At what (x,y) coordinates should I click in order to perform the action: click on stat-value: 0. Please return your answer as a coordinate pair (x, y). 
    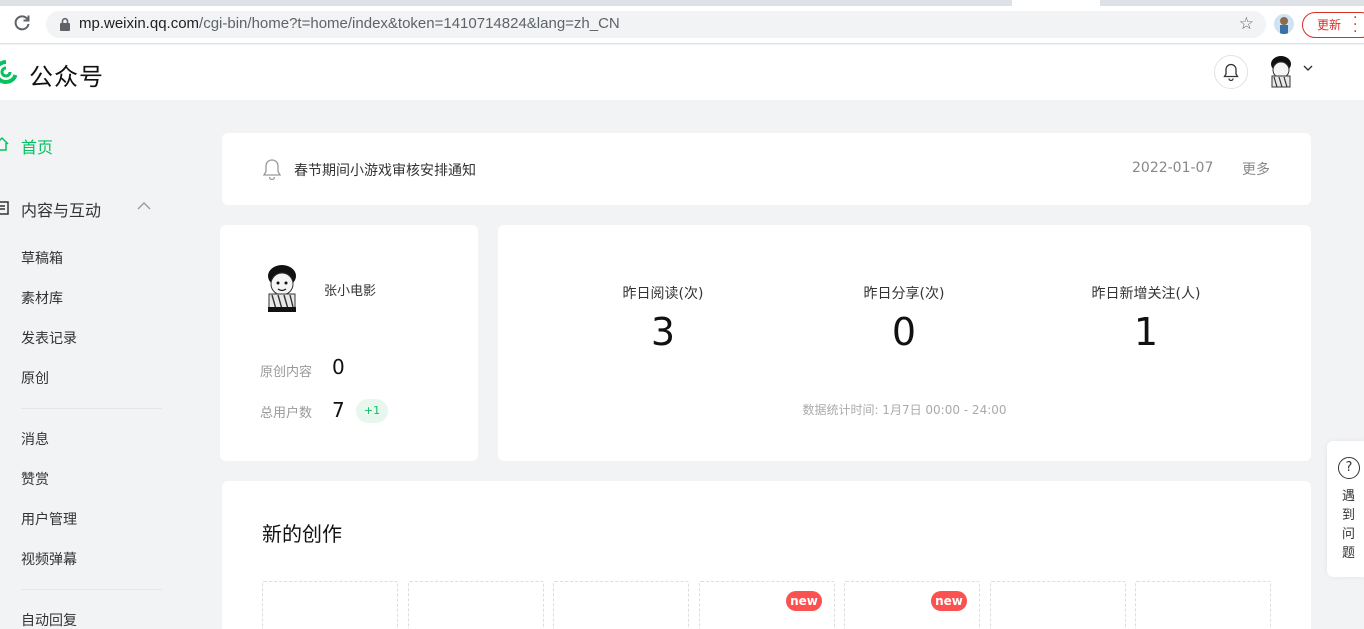
    Looking at the image, I should click on (904, 332).